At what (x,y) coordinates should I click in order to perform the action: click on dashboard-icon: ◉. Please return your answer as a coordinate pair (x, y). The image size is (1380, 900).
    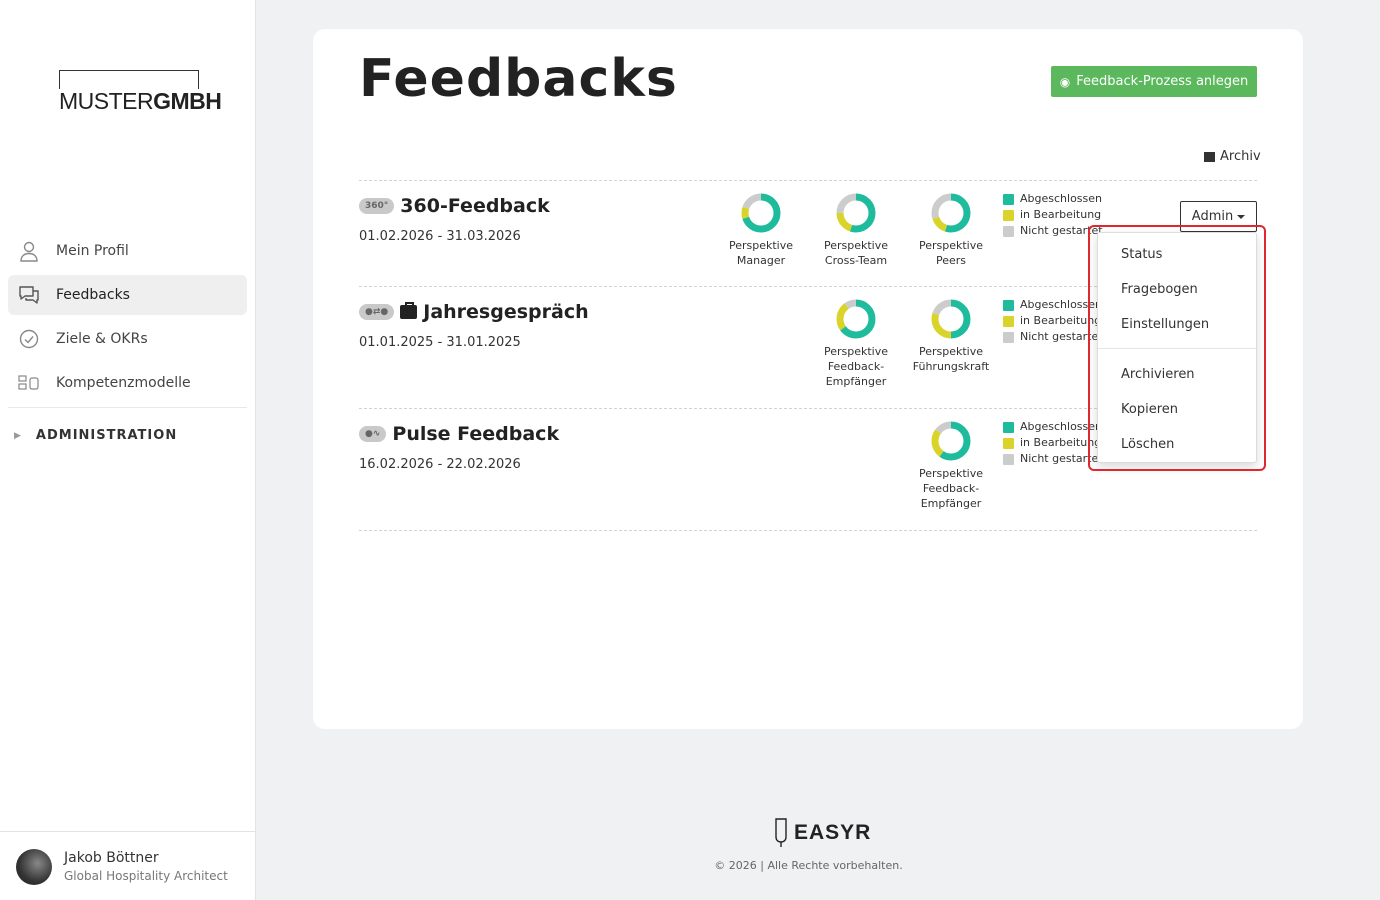
    Looking at the image, I should click on (1065, 81).